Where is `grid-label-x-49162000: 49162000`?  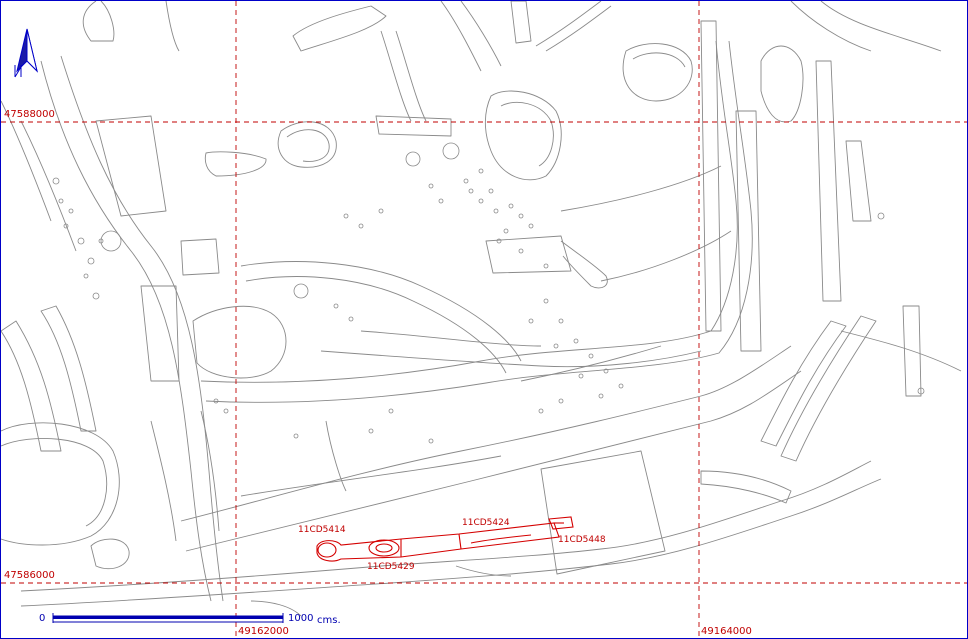 grid-label-x-49162000: 49162000 is located at coordinates (263, 631).